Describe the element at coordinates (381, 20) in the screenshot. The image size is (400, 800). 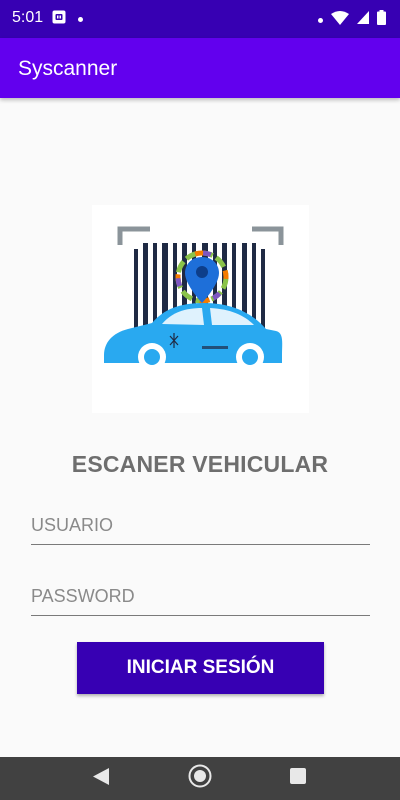
I see `battery-icon` at that location.